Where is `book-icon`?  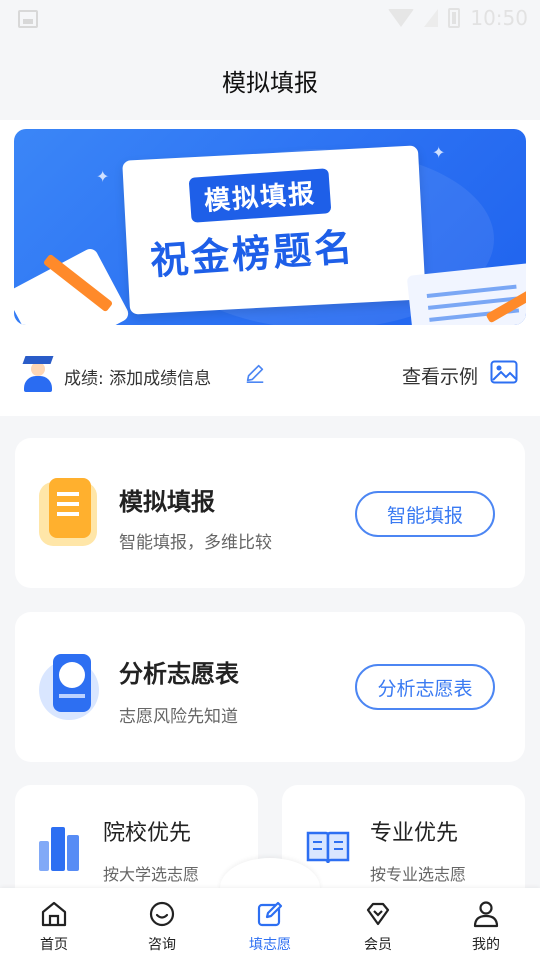
book-icon is located at coordinates (328, 847).